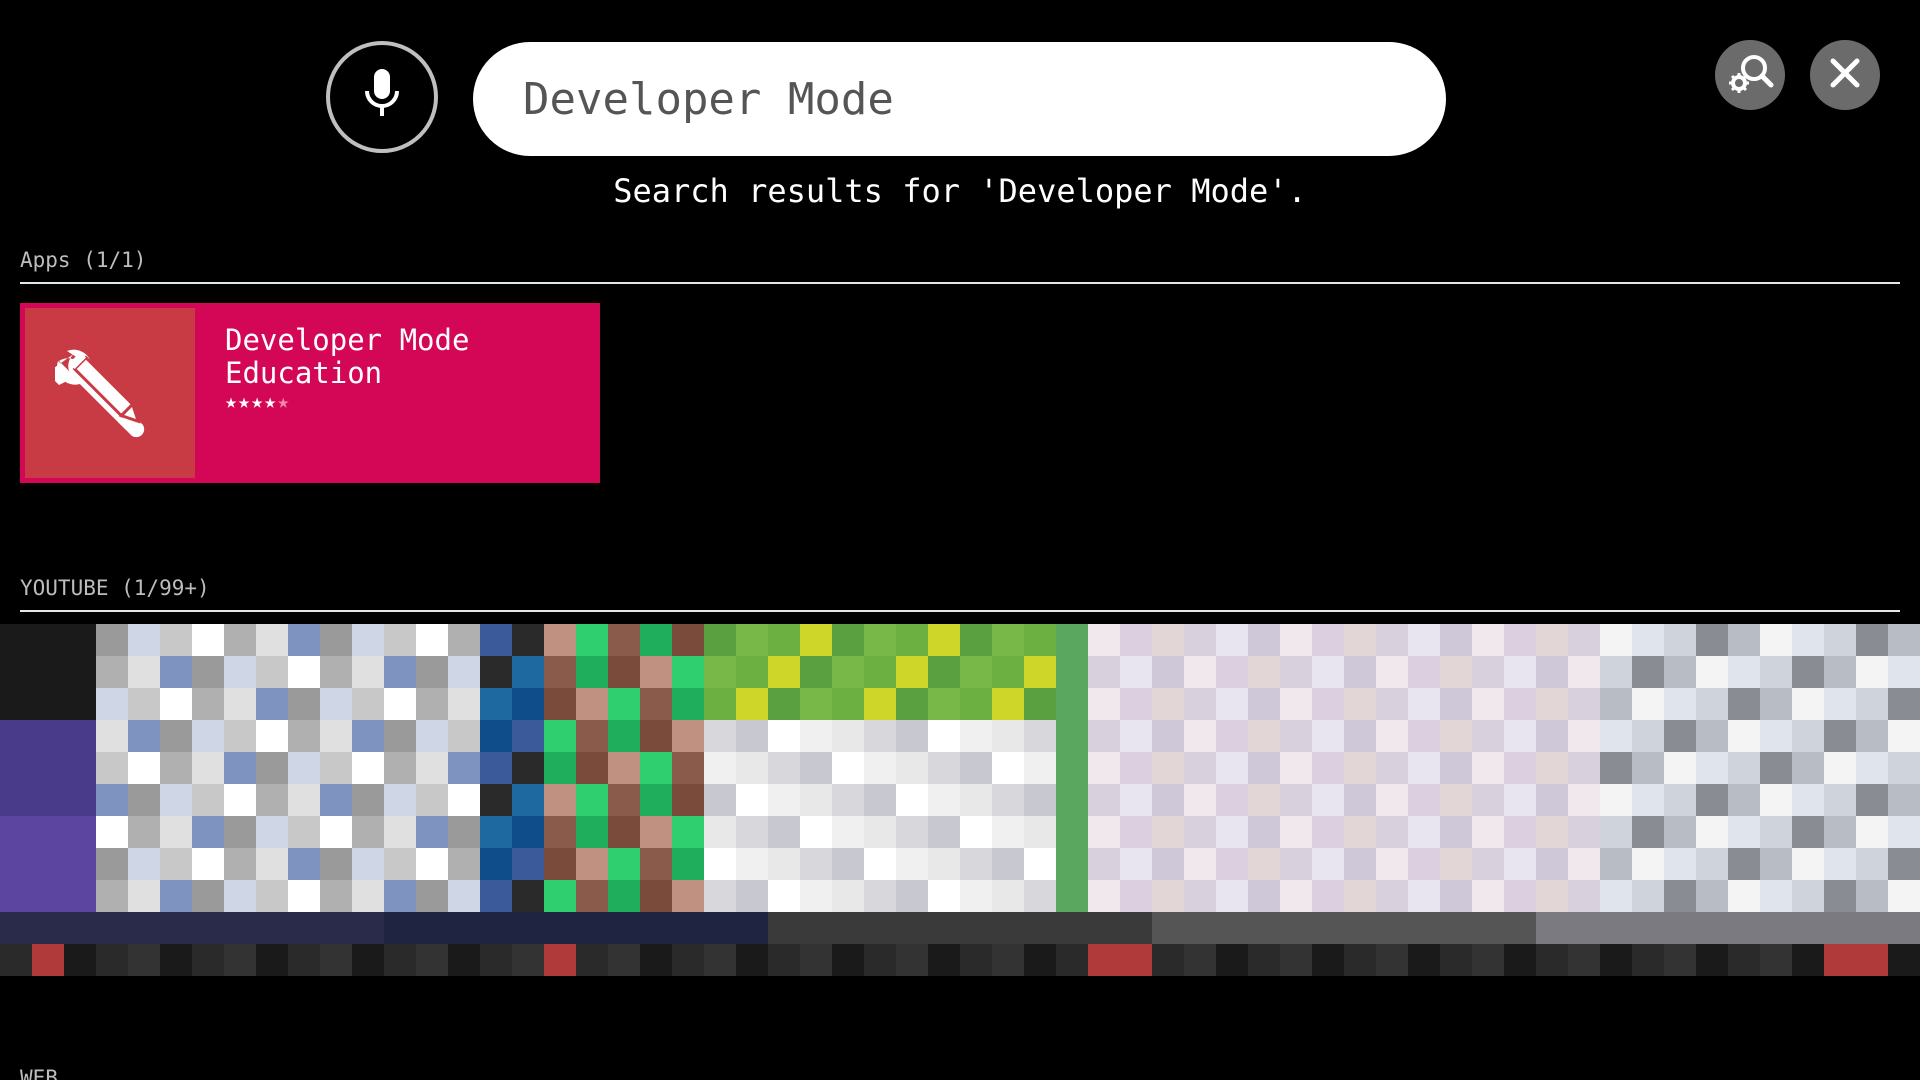 The image size is (1920, 1080). Describe the element at coordinates (310, 393) in the screenshot. I see `app-result-tile: Developer Mode Education ★★★★★` at that location.